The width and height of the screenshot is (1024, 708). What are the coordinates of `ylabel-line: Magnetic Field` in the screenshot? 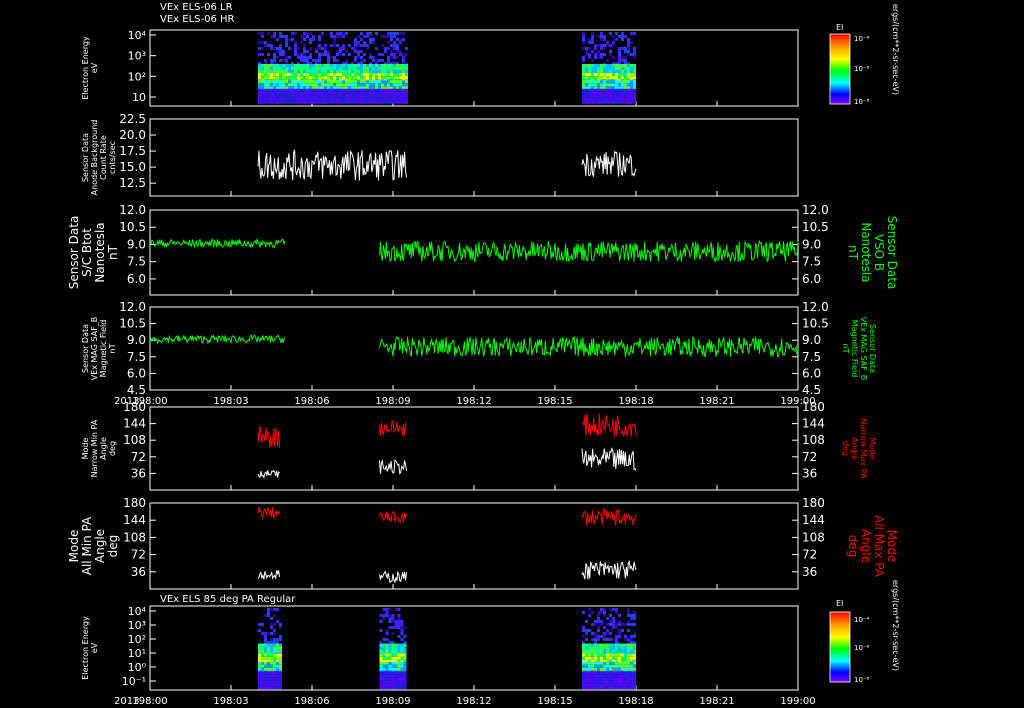 It's located at (103, 349).